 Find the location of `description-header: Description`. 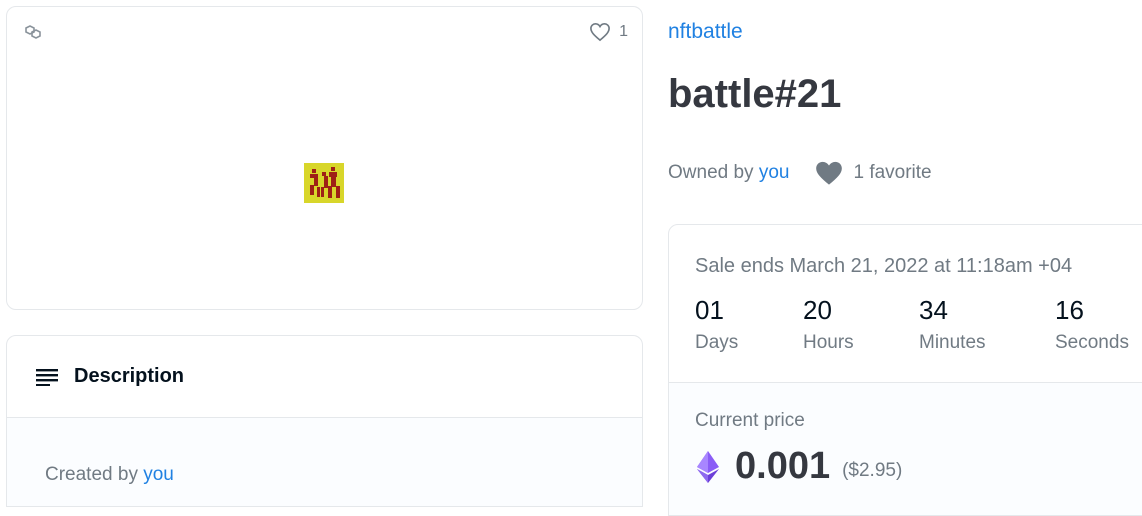

description-header: Description is located at coordinates (324, 377).